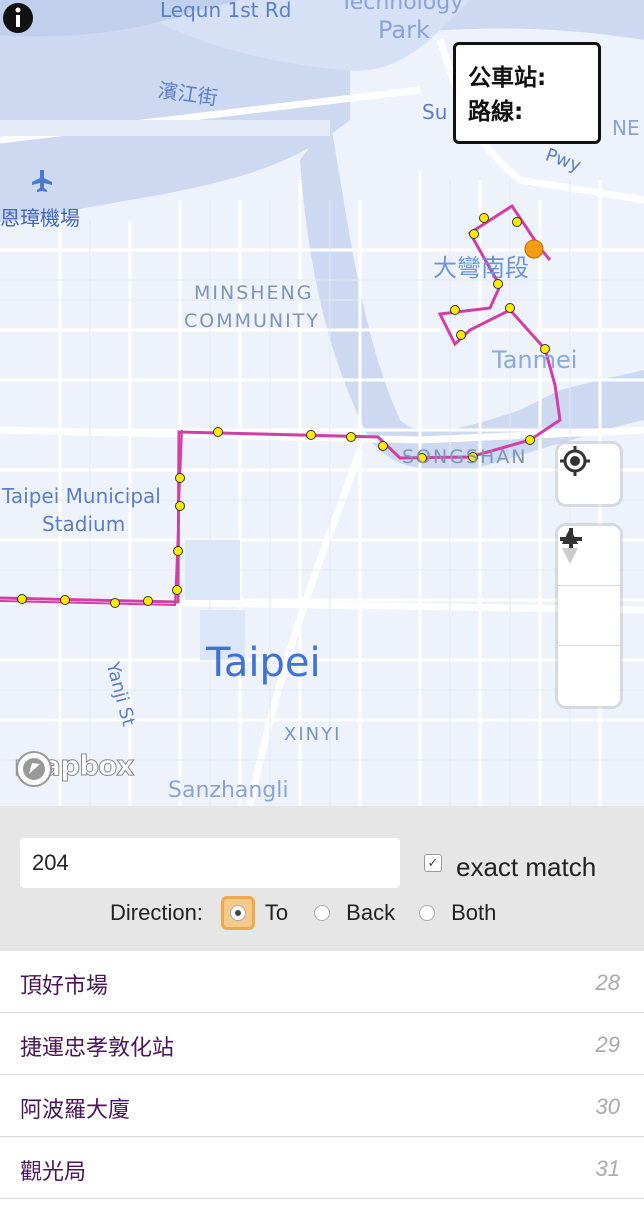 This screenshot has height=1226, width=644. Describe the element at coordinates (322, 1044) in the screenshot. I see `list-item: 捷運忠孝敦化站 29` at that location.